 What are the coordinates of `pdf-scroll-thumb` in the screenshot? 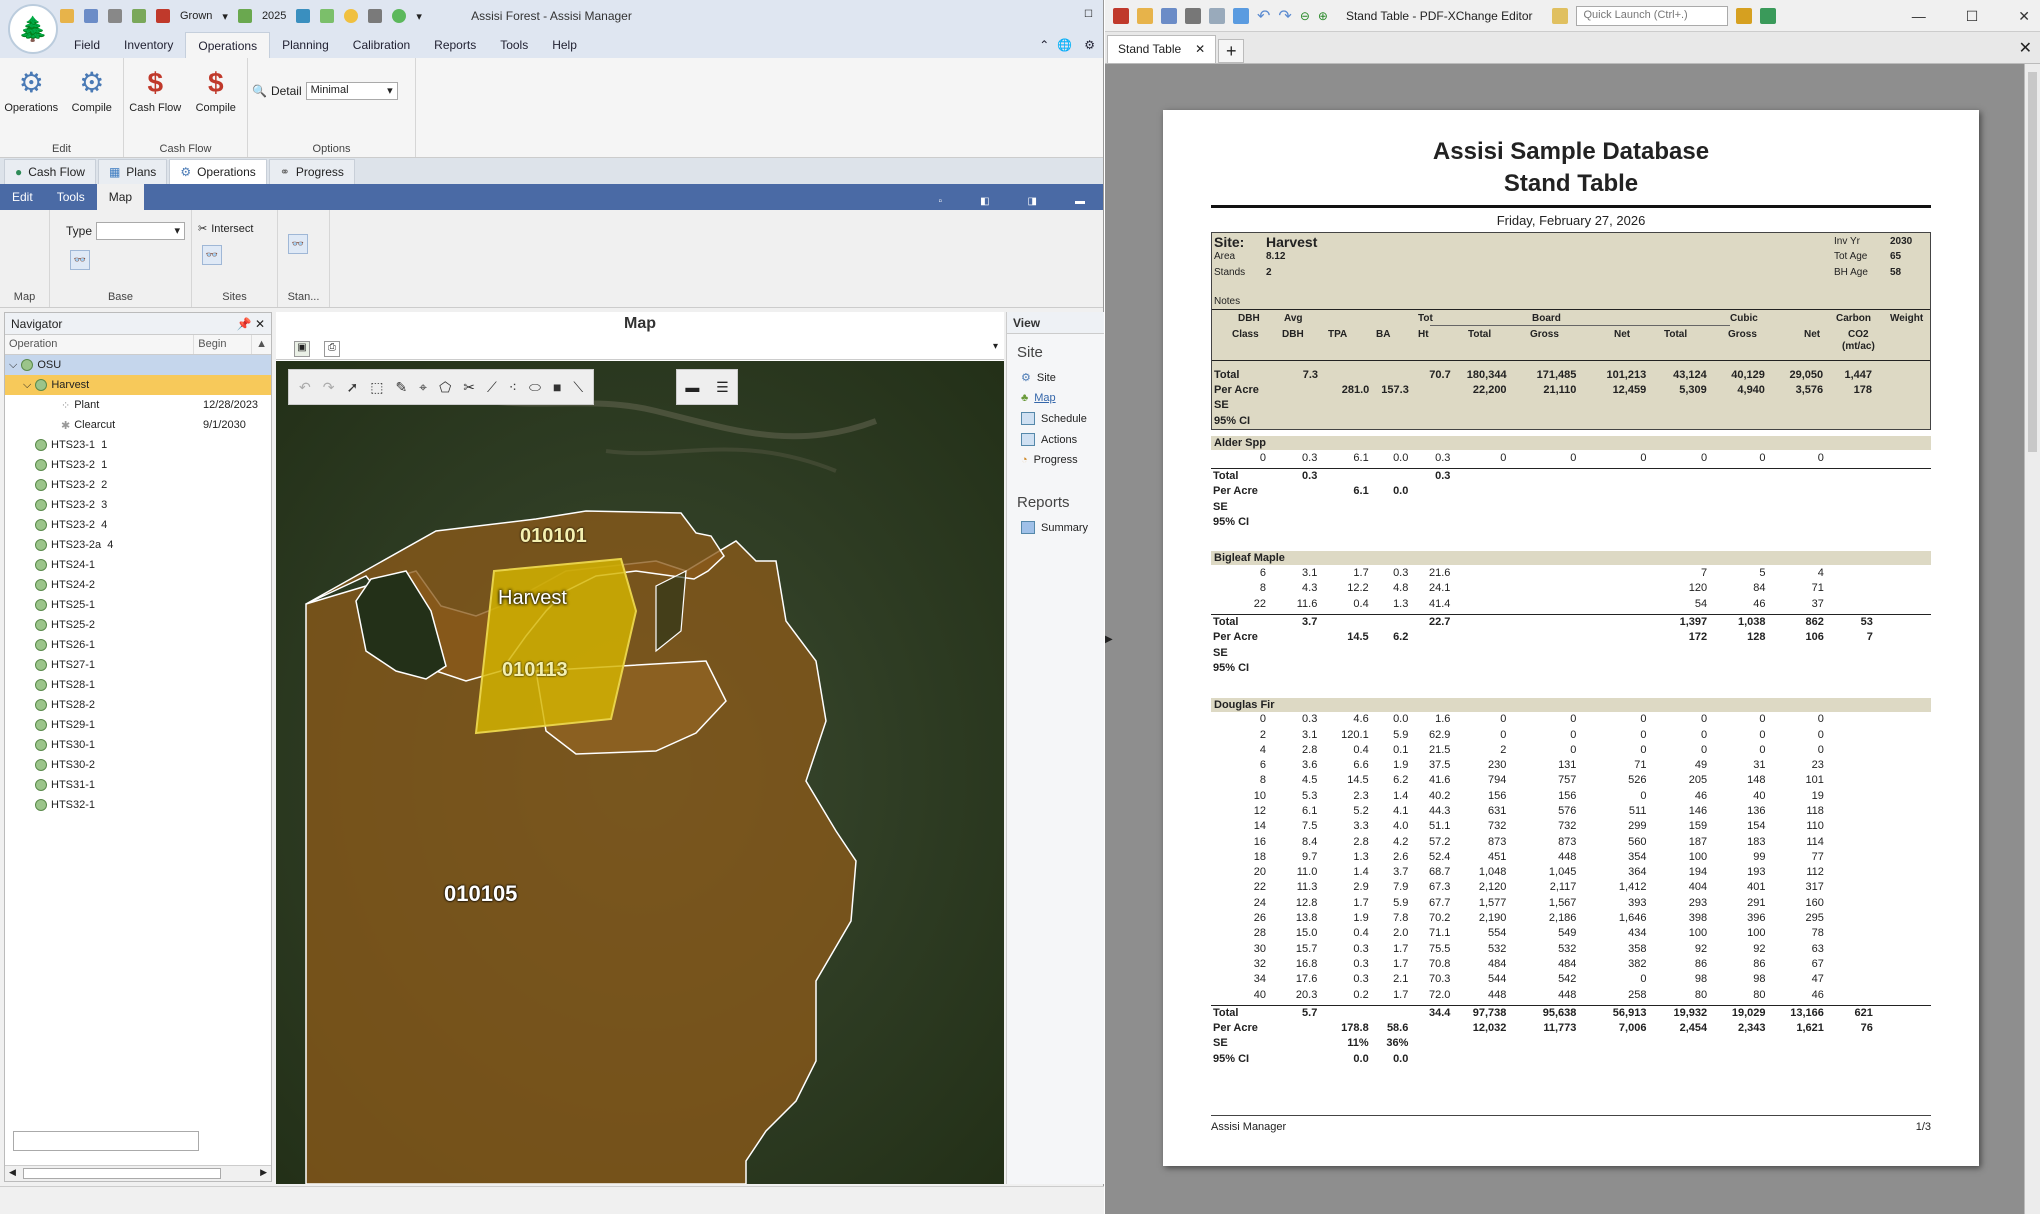 It's located at (2032, 262).